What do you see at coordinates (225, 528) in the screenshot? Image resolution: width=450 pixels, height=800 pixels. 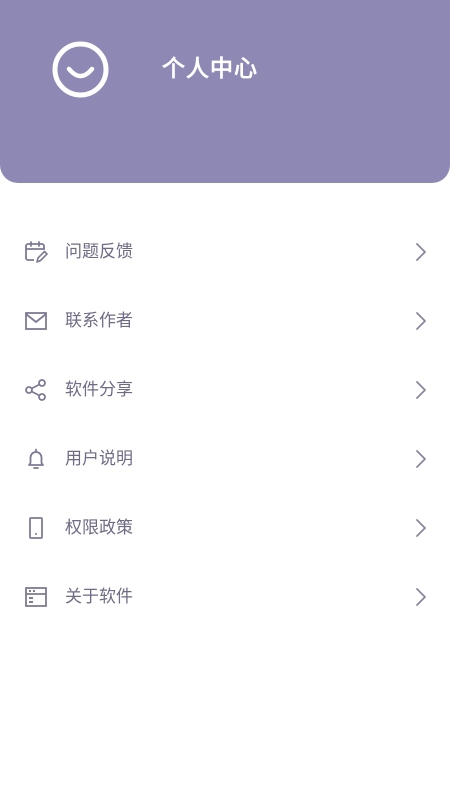 I see `menu-item-permission-policy: 权限政策` at bounding box center [225, 528].